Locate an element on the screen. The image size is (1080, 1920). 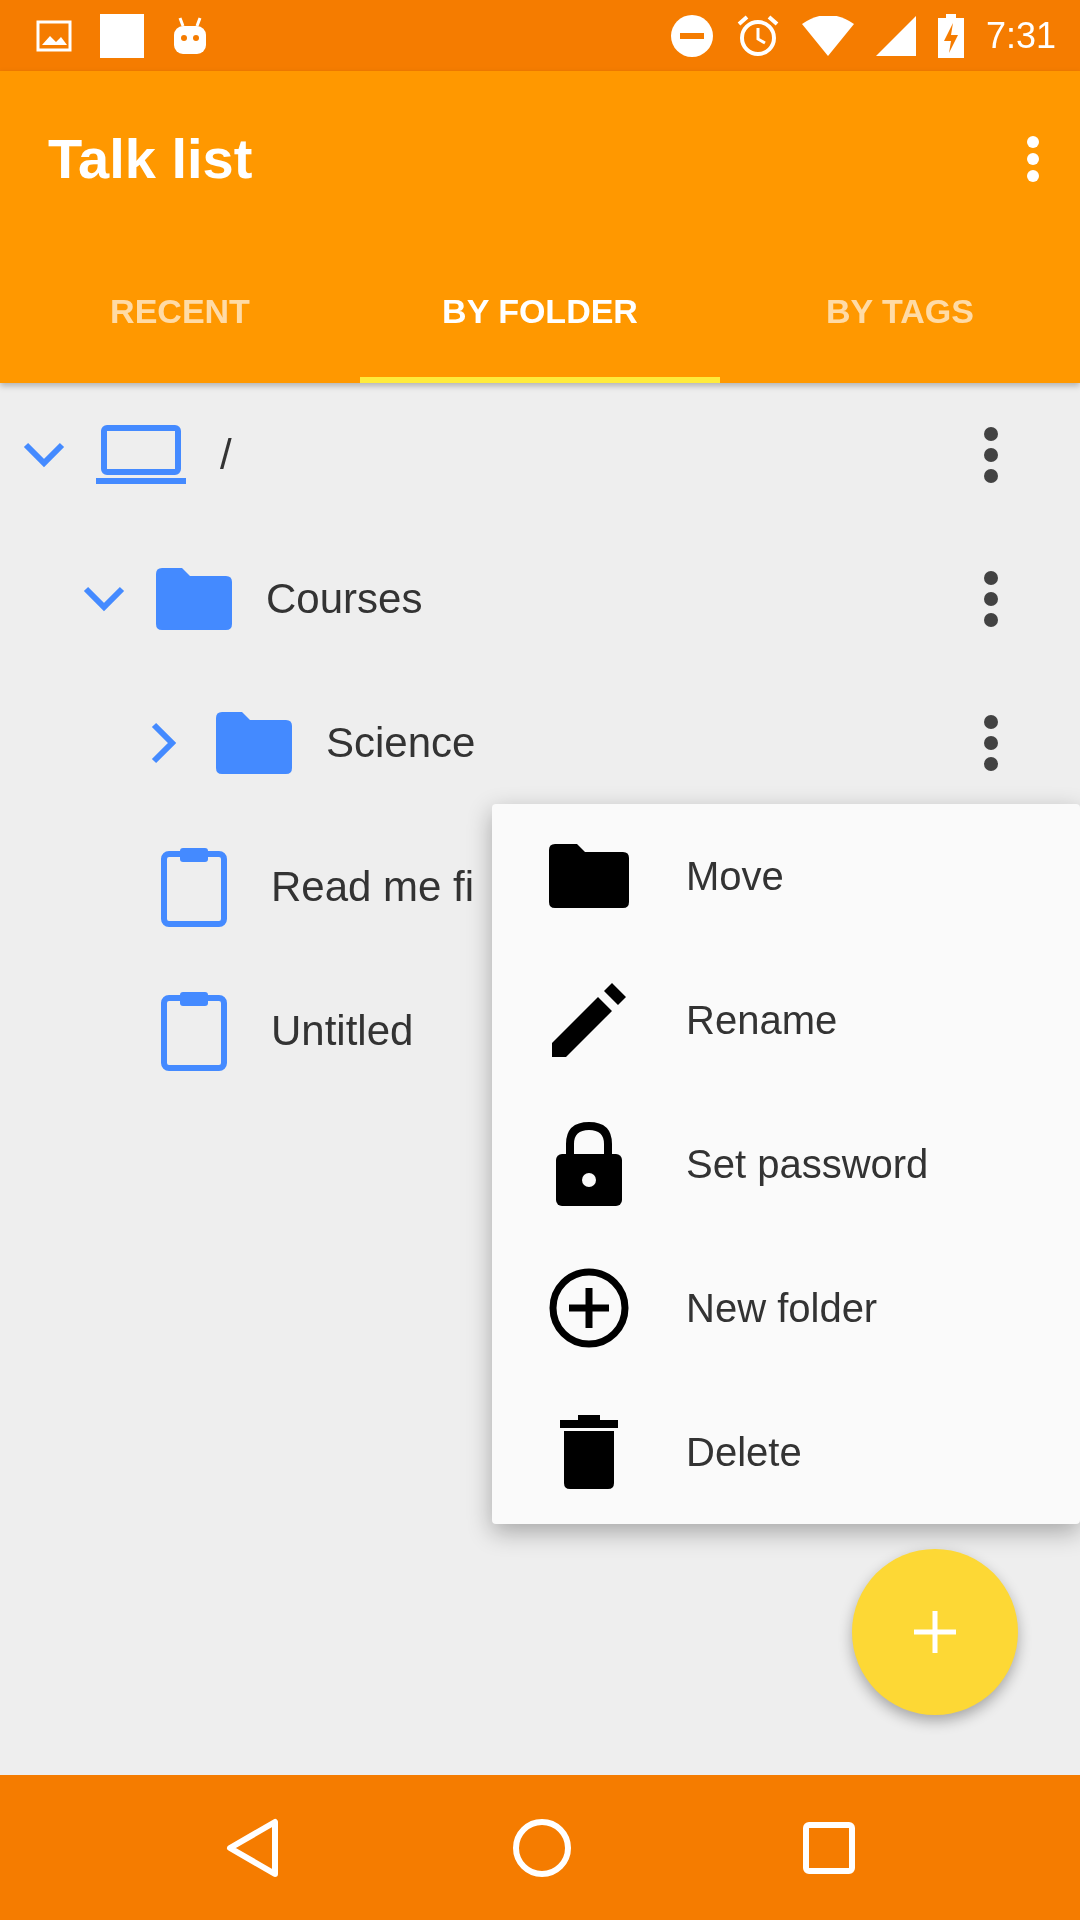
plus-icon is located at coordinates (935, 1632).